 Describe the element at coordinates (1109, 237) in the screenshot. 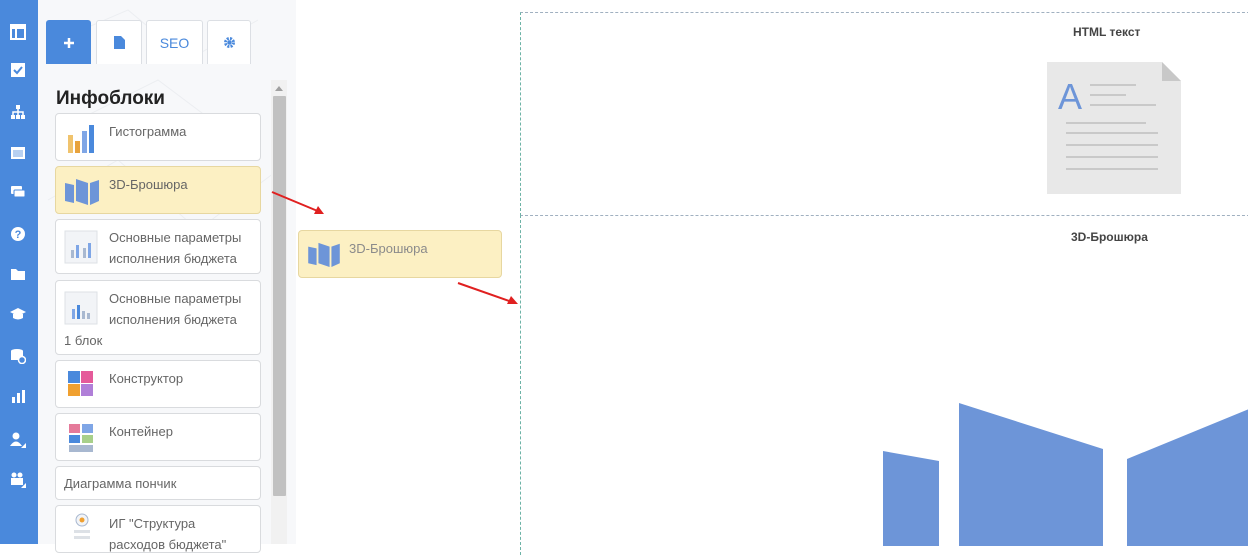

I see `block-title: 3D-Брошюра` at that location.